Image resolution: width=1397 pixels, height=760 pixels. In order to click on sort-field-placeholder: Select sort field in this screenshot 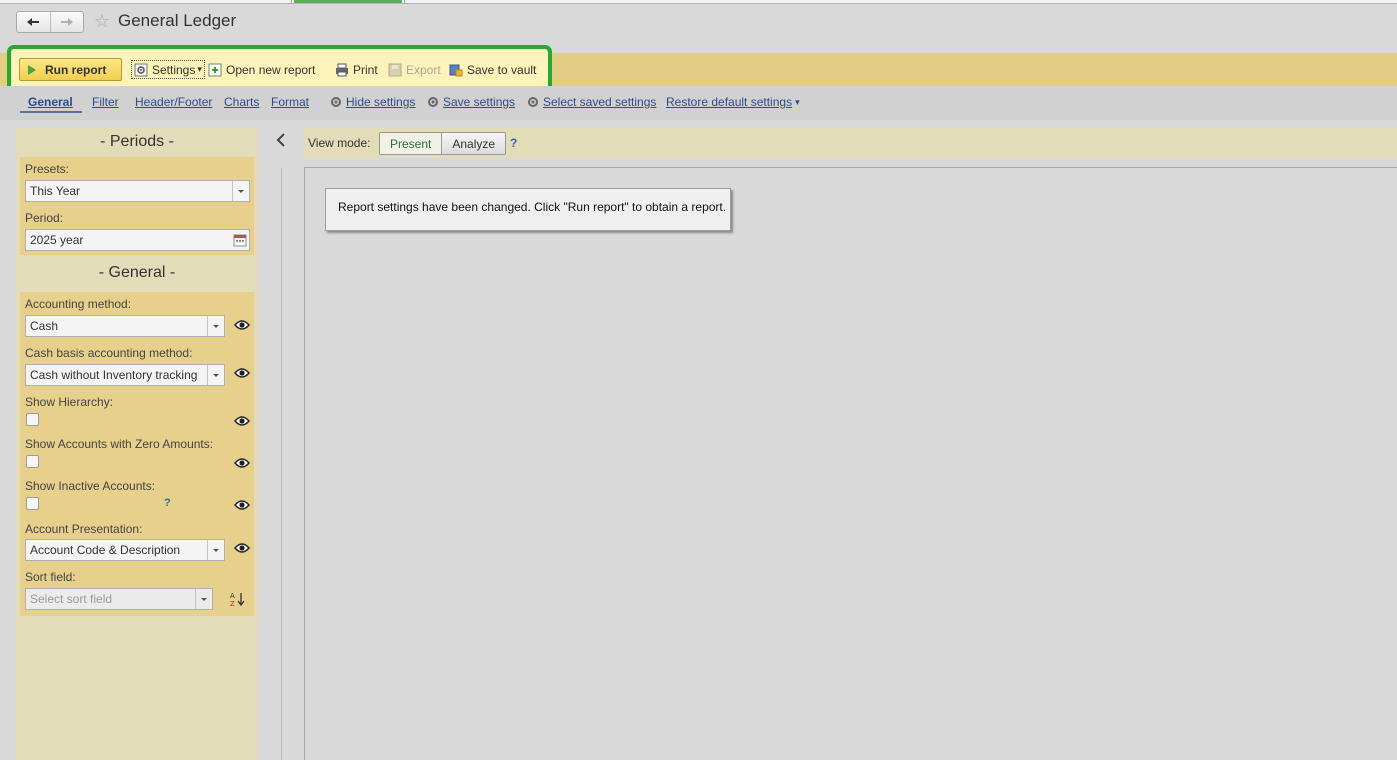, I will do `click(71, 599)`.